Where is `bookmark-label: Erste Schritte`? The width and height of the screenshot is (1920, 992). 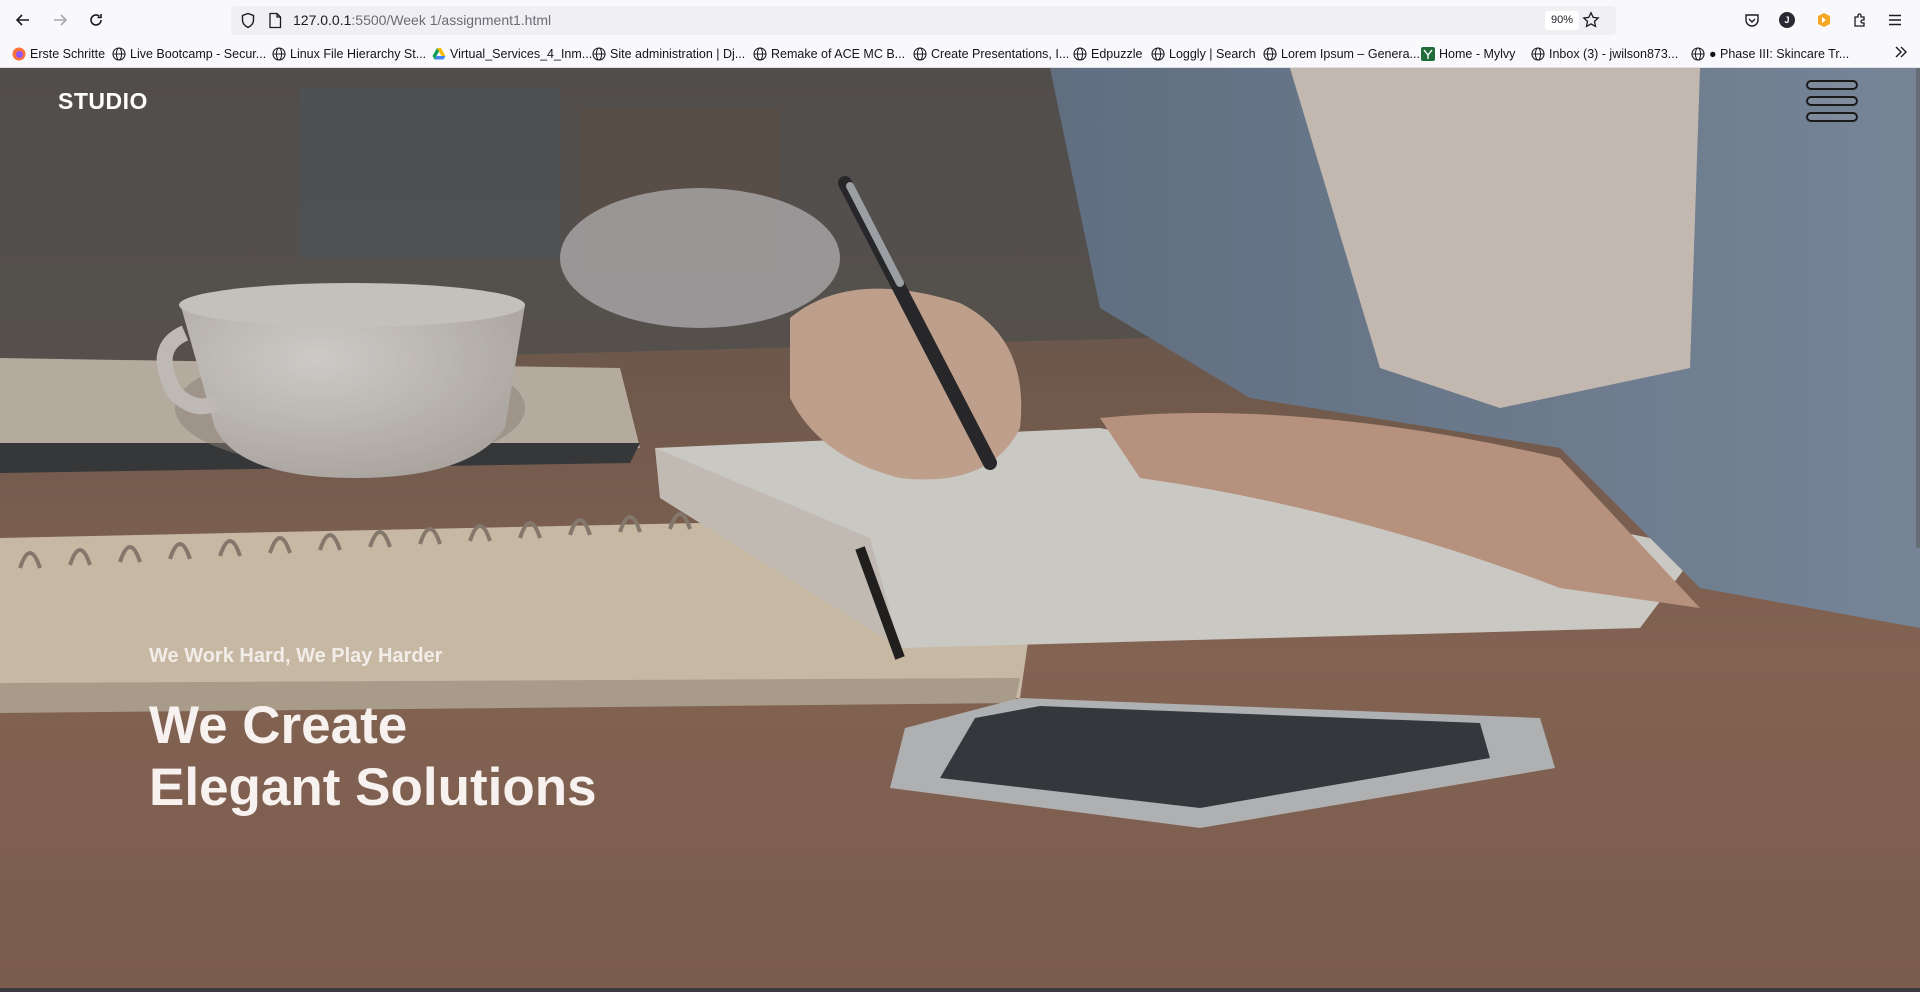
bookmark-label: Erste Schritte is located at coordinates (68, 54).